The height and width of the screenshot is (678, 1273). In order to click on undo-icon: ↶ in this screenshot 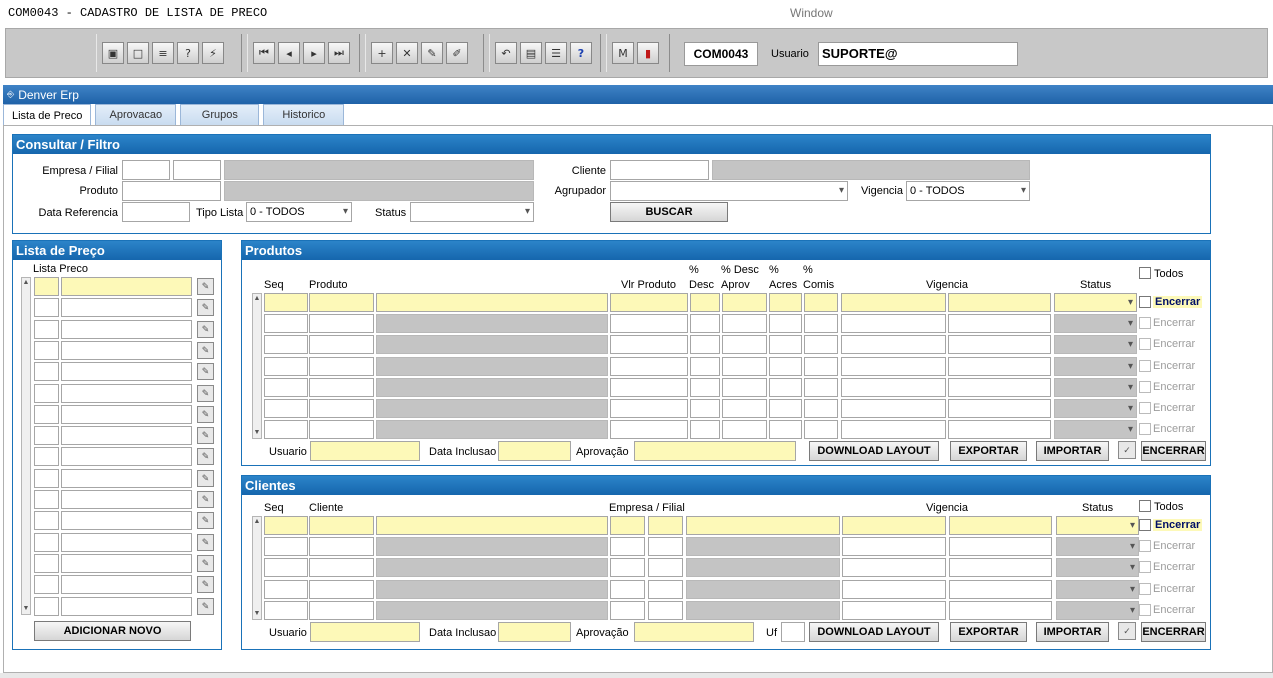, I will do `click(506, 53)`.